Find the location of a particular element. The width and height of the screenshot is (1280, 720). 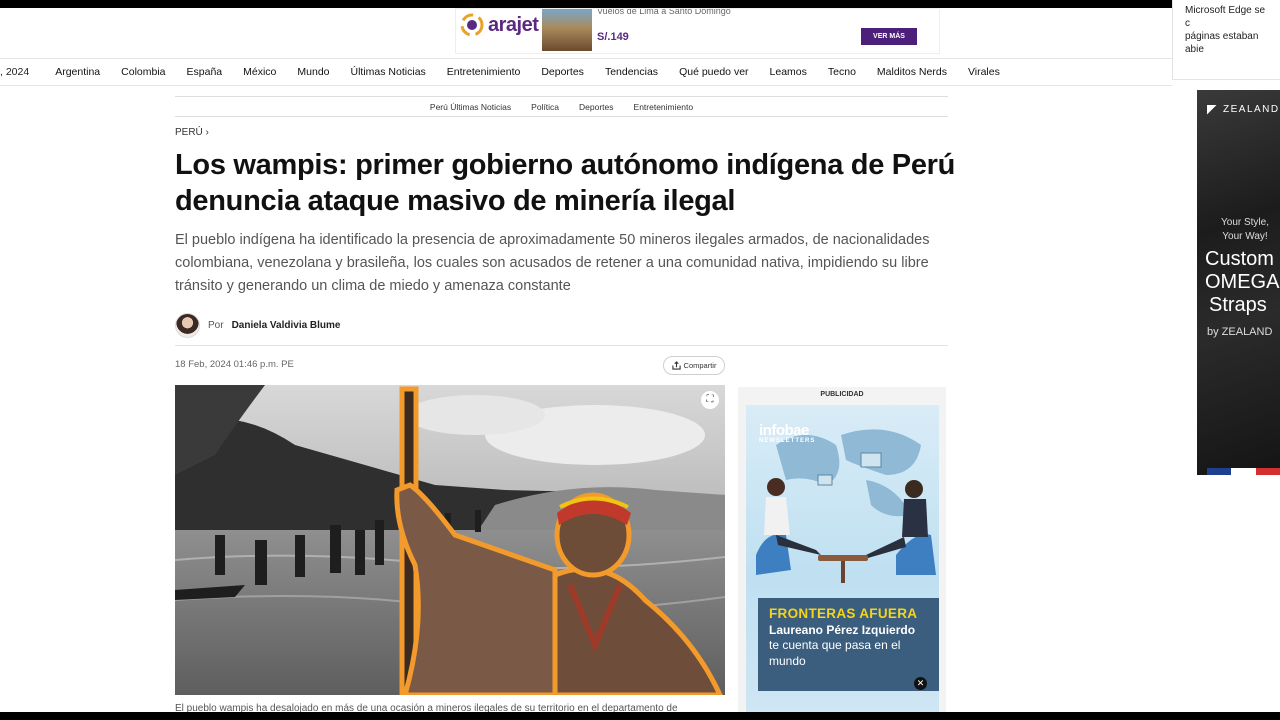

nav-item-ultimas-noticias: Últimas Noticias is located at coordinates (388, 72).